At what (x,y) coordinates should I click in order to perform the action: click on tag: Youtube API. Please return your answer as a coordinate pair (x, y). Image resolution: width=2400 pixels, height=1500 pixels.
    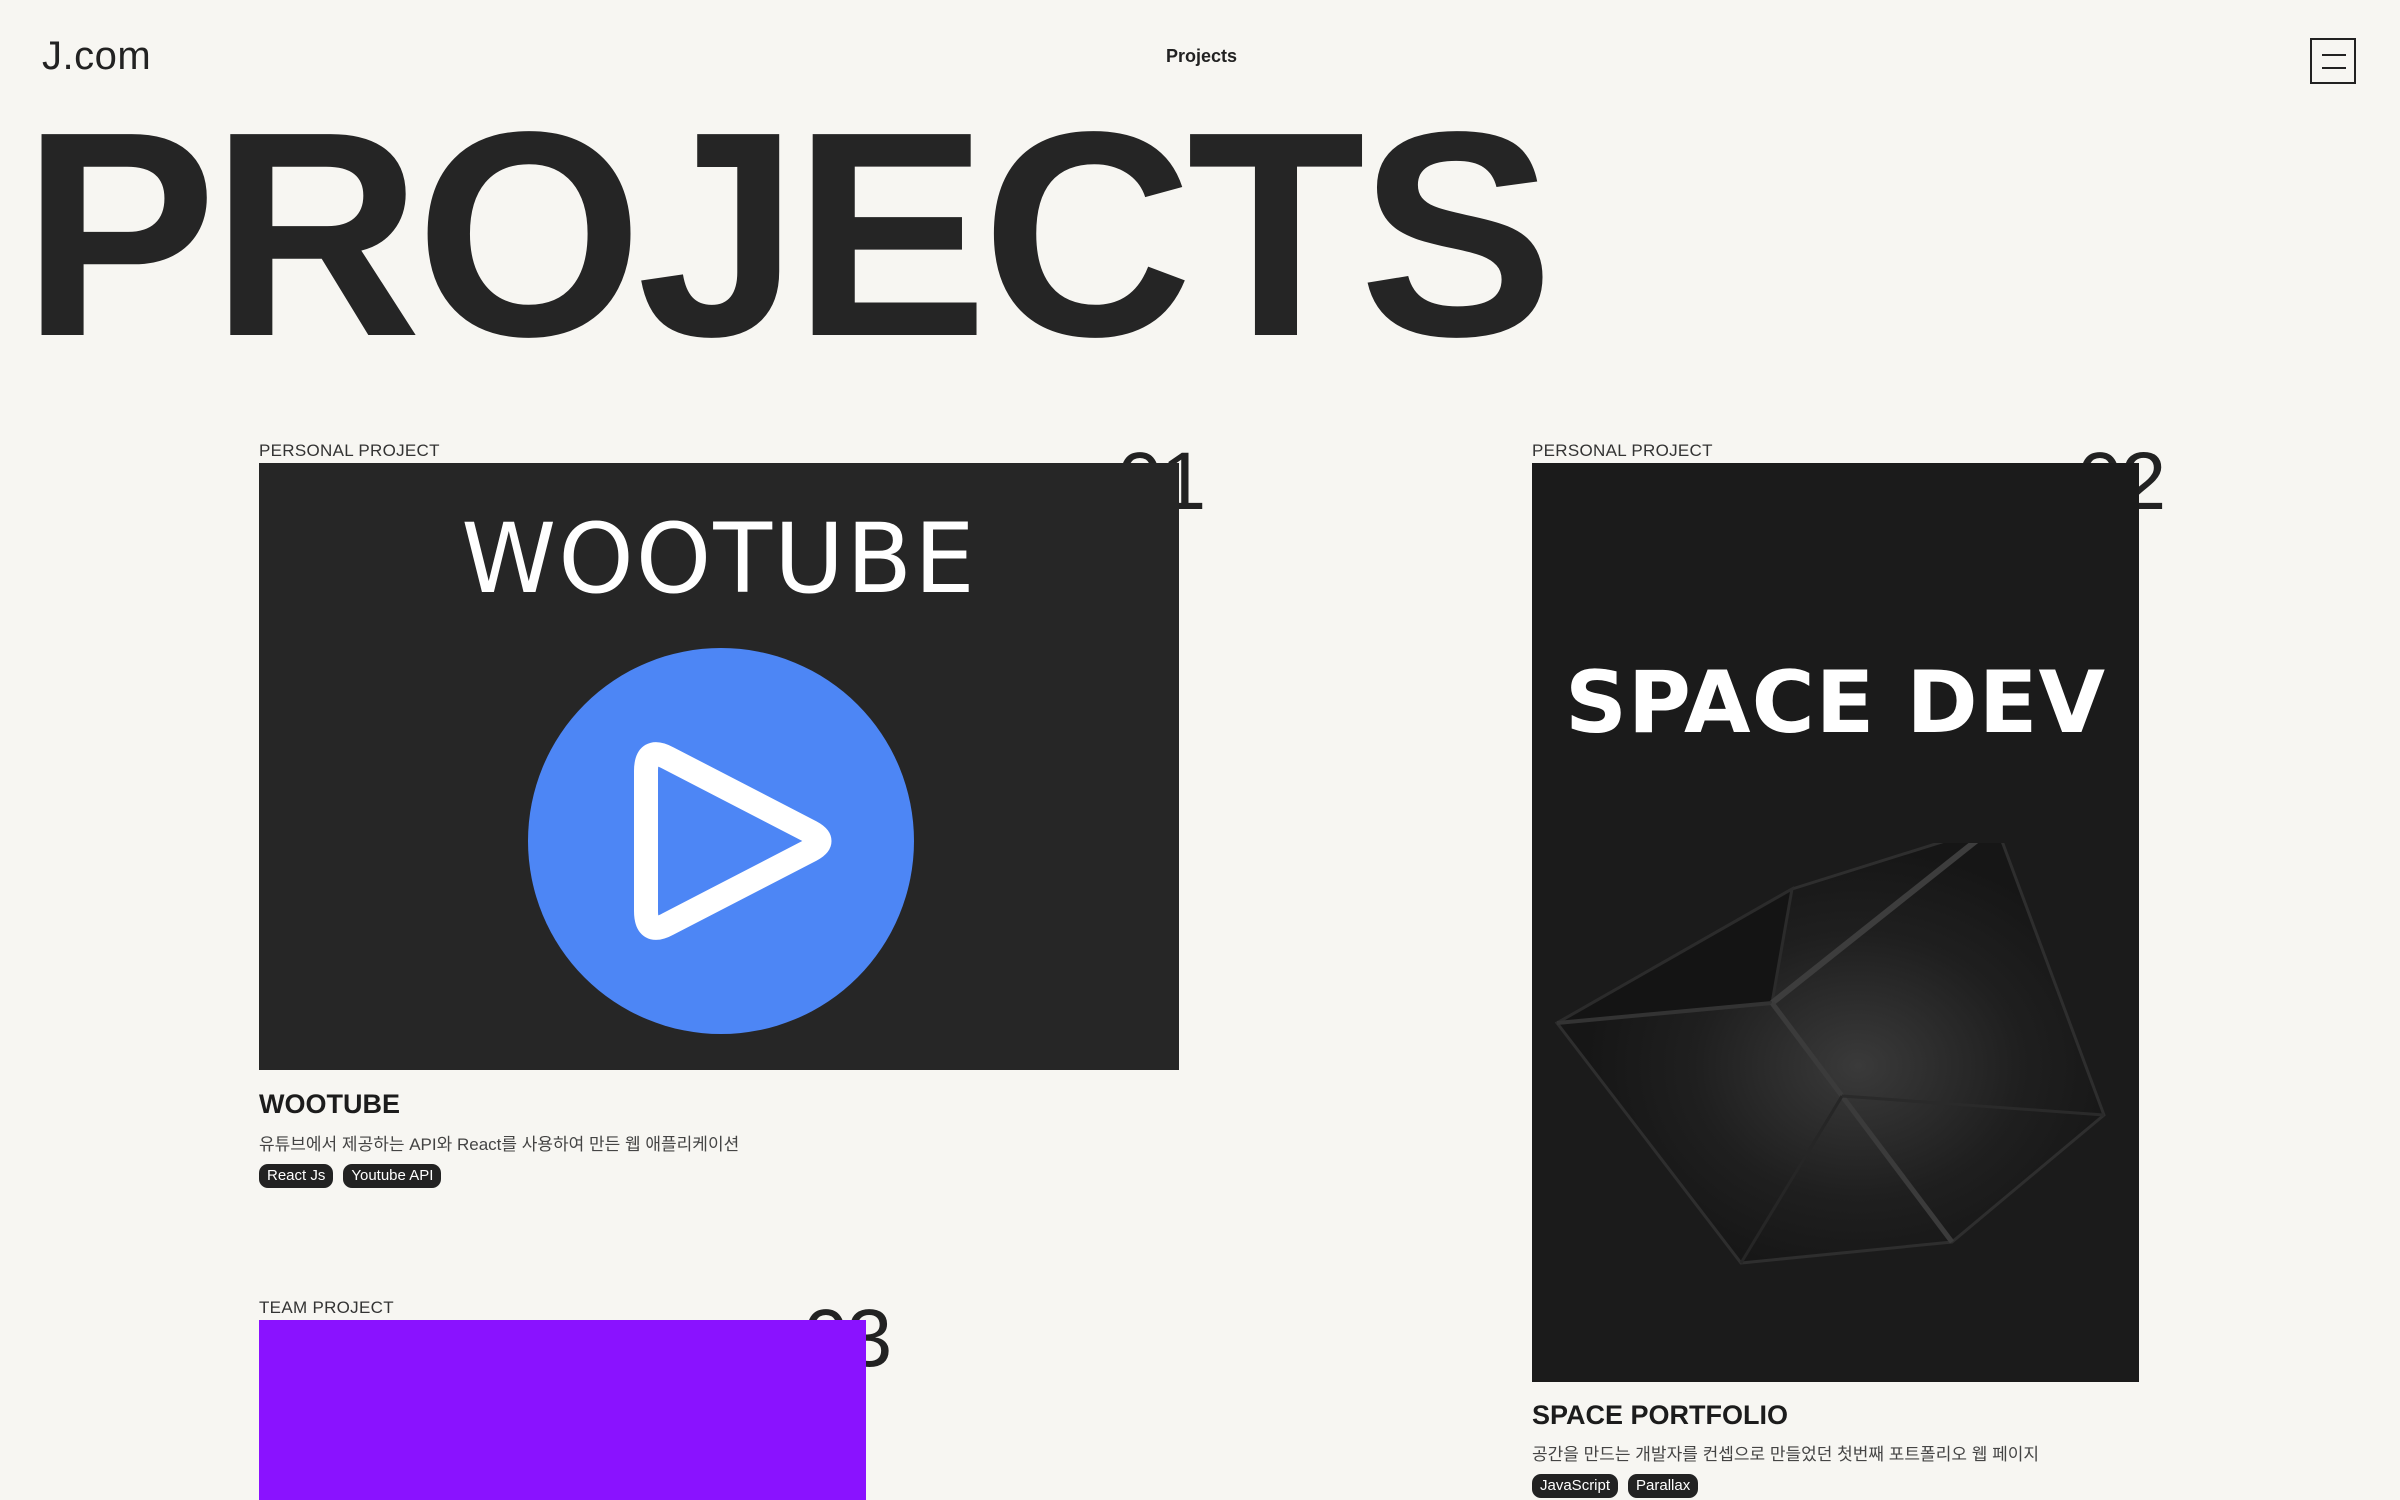
    Looking at the image, I should click on (392, 1176).